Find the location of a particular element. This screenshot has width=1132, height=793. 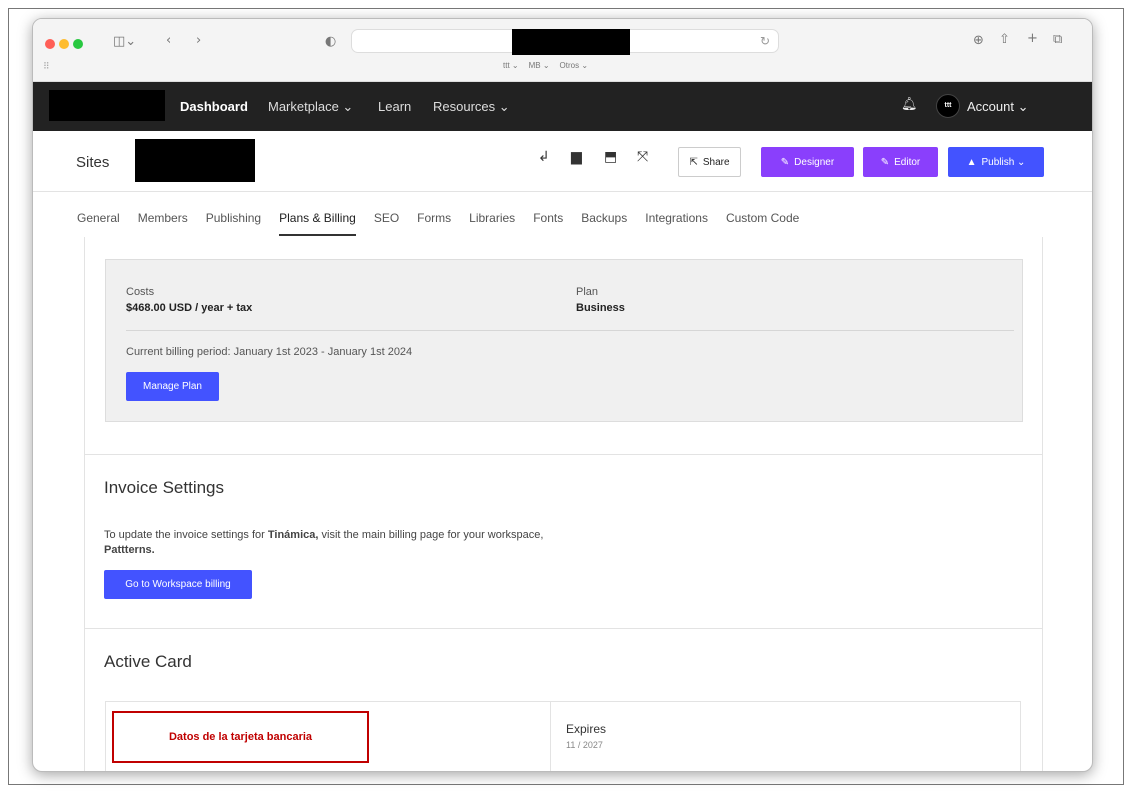

sidebar-toggle-icon: ◫⌄ is located at coordinates (124, 41).